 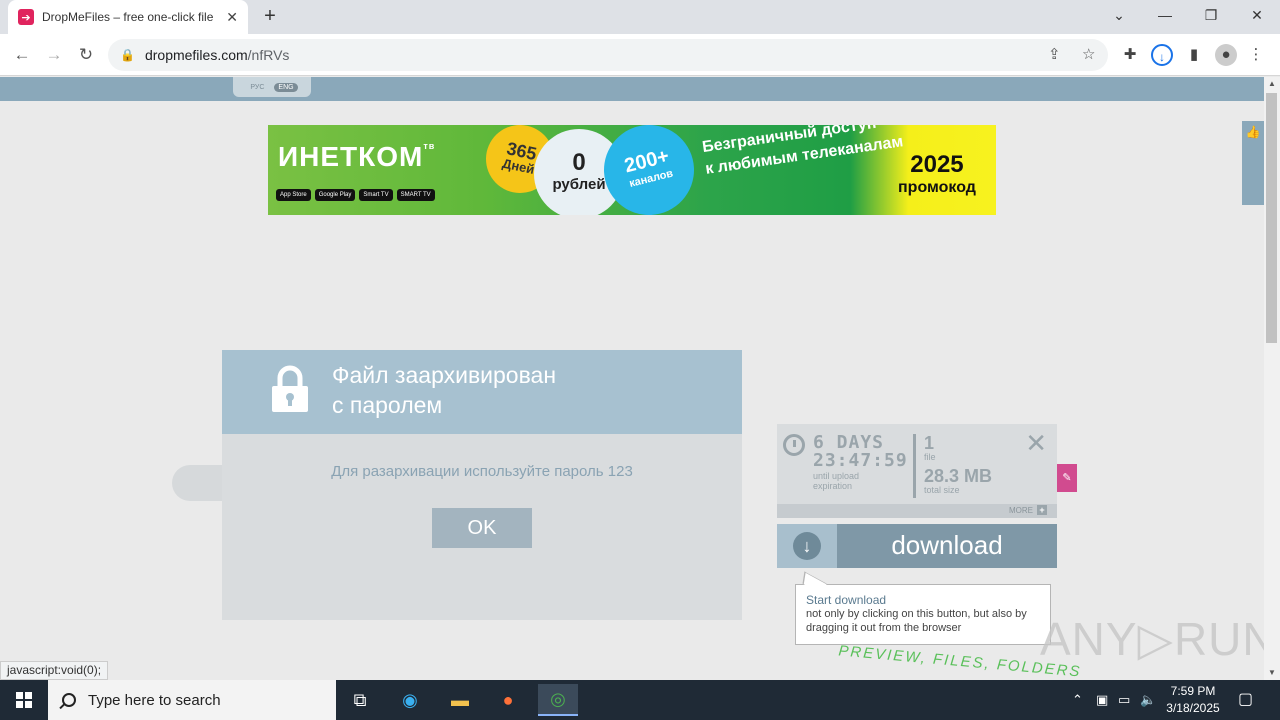 I want to click on clock-time: 7:59 PM, so click(x=1193, y=691).